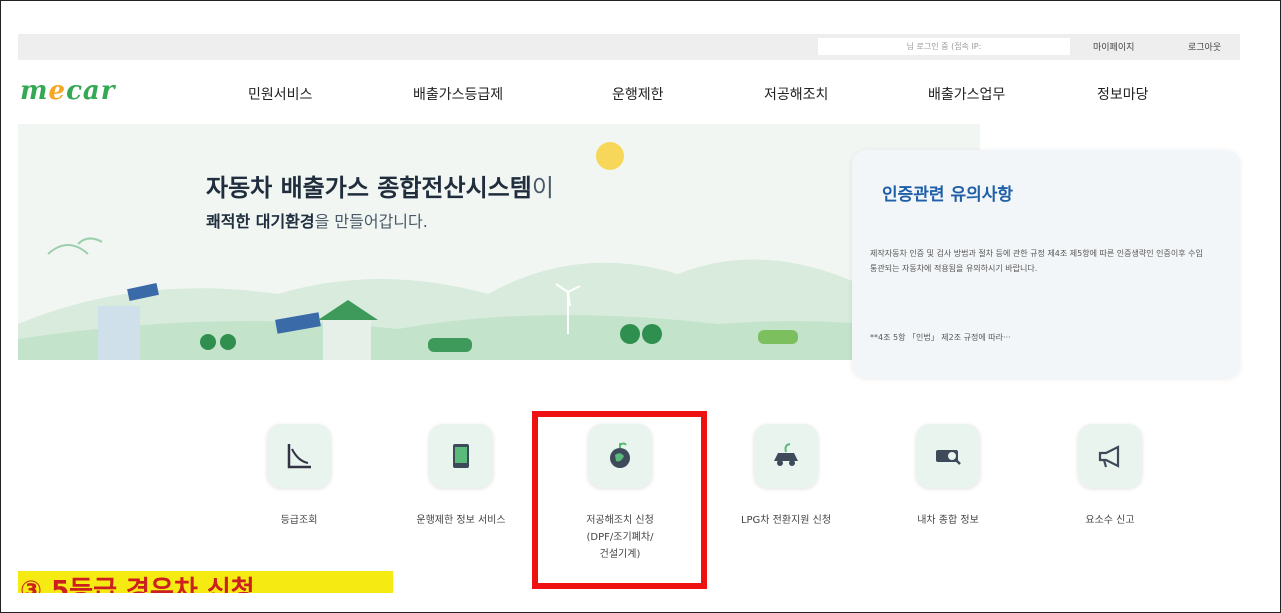 The width and height of the screenshot is (1281, 613). I want to click on quickmenu-restriction-info: 운행제한 정보 서비스, so click(461, 476).